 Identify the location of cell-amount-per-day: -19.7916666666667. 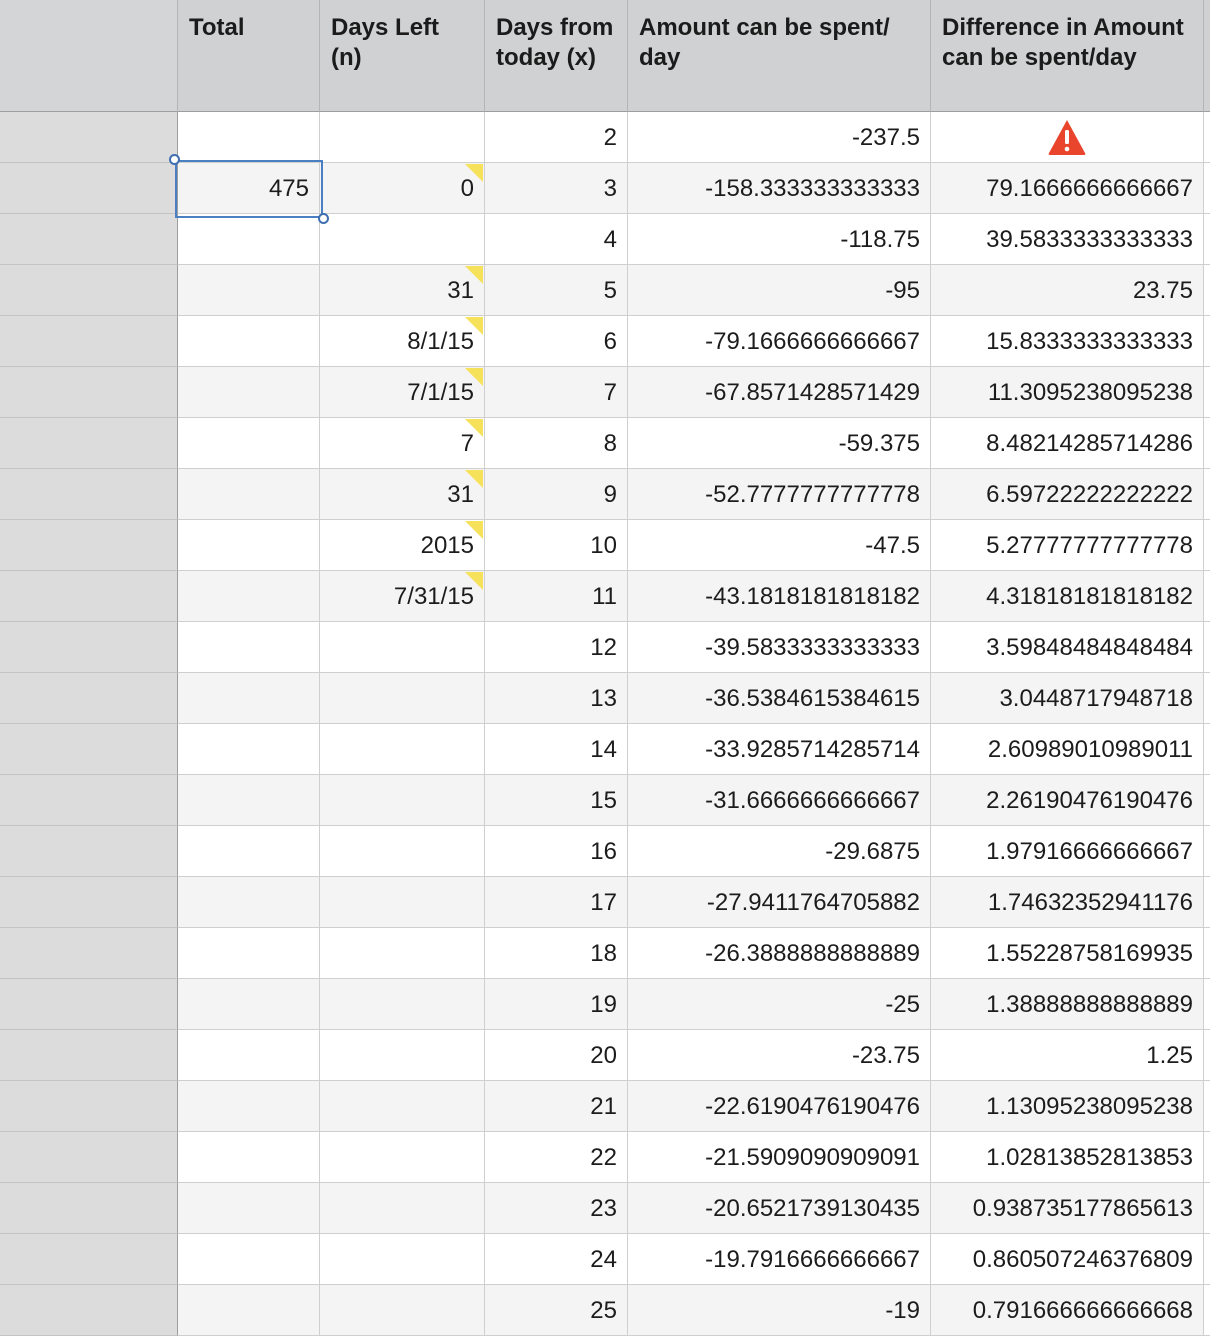
(779, 1259).